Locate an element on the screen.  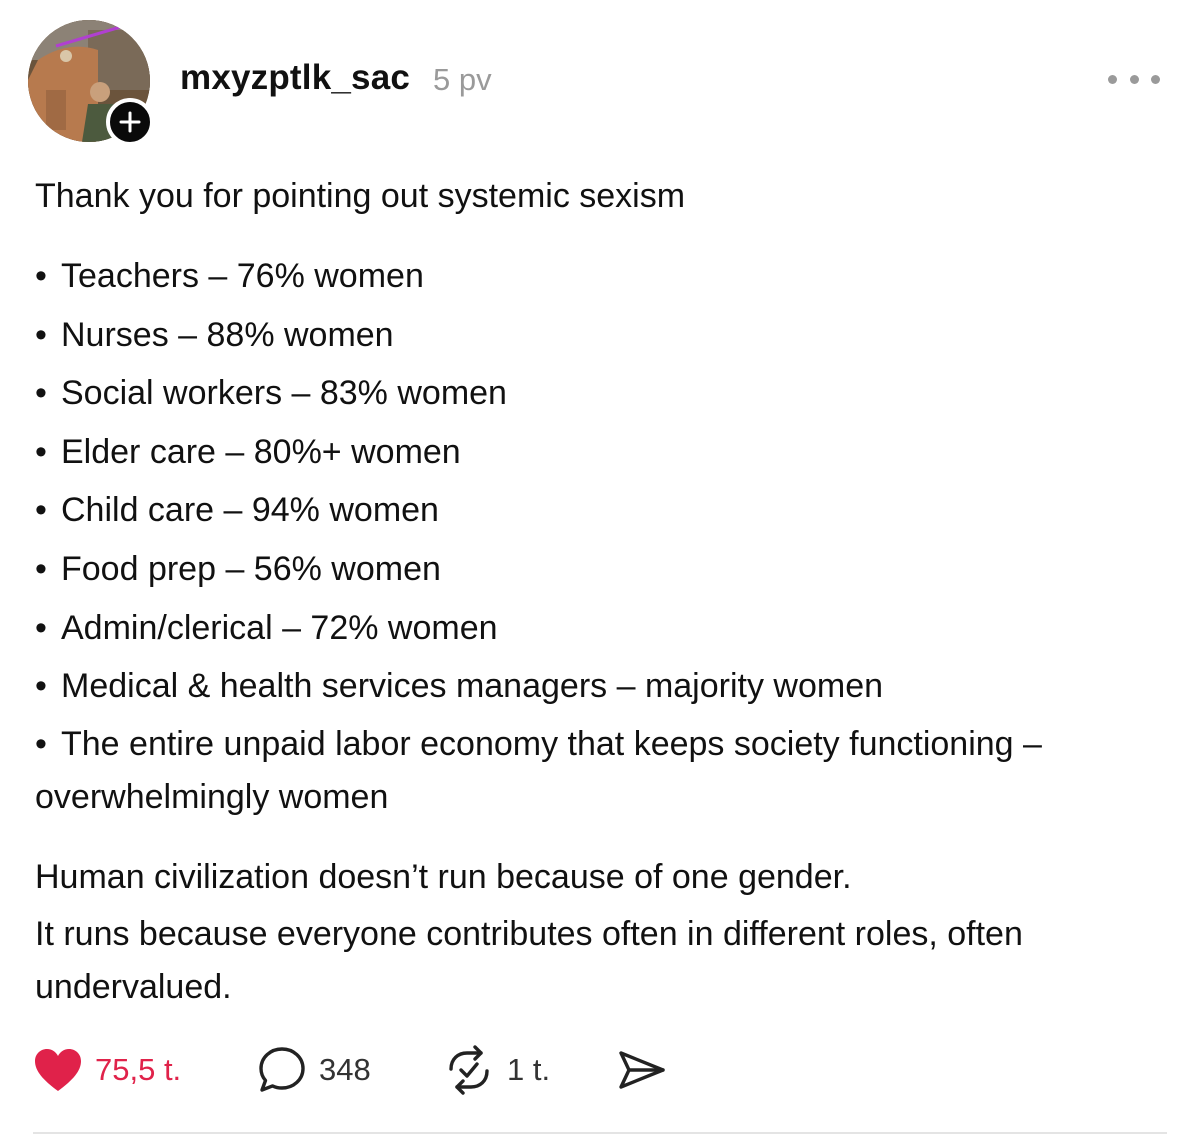
username: mxyzptlk_sac is located at coordinates (295, 78).